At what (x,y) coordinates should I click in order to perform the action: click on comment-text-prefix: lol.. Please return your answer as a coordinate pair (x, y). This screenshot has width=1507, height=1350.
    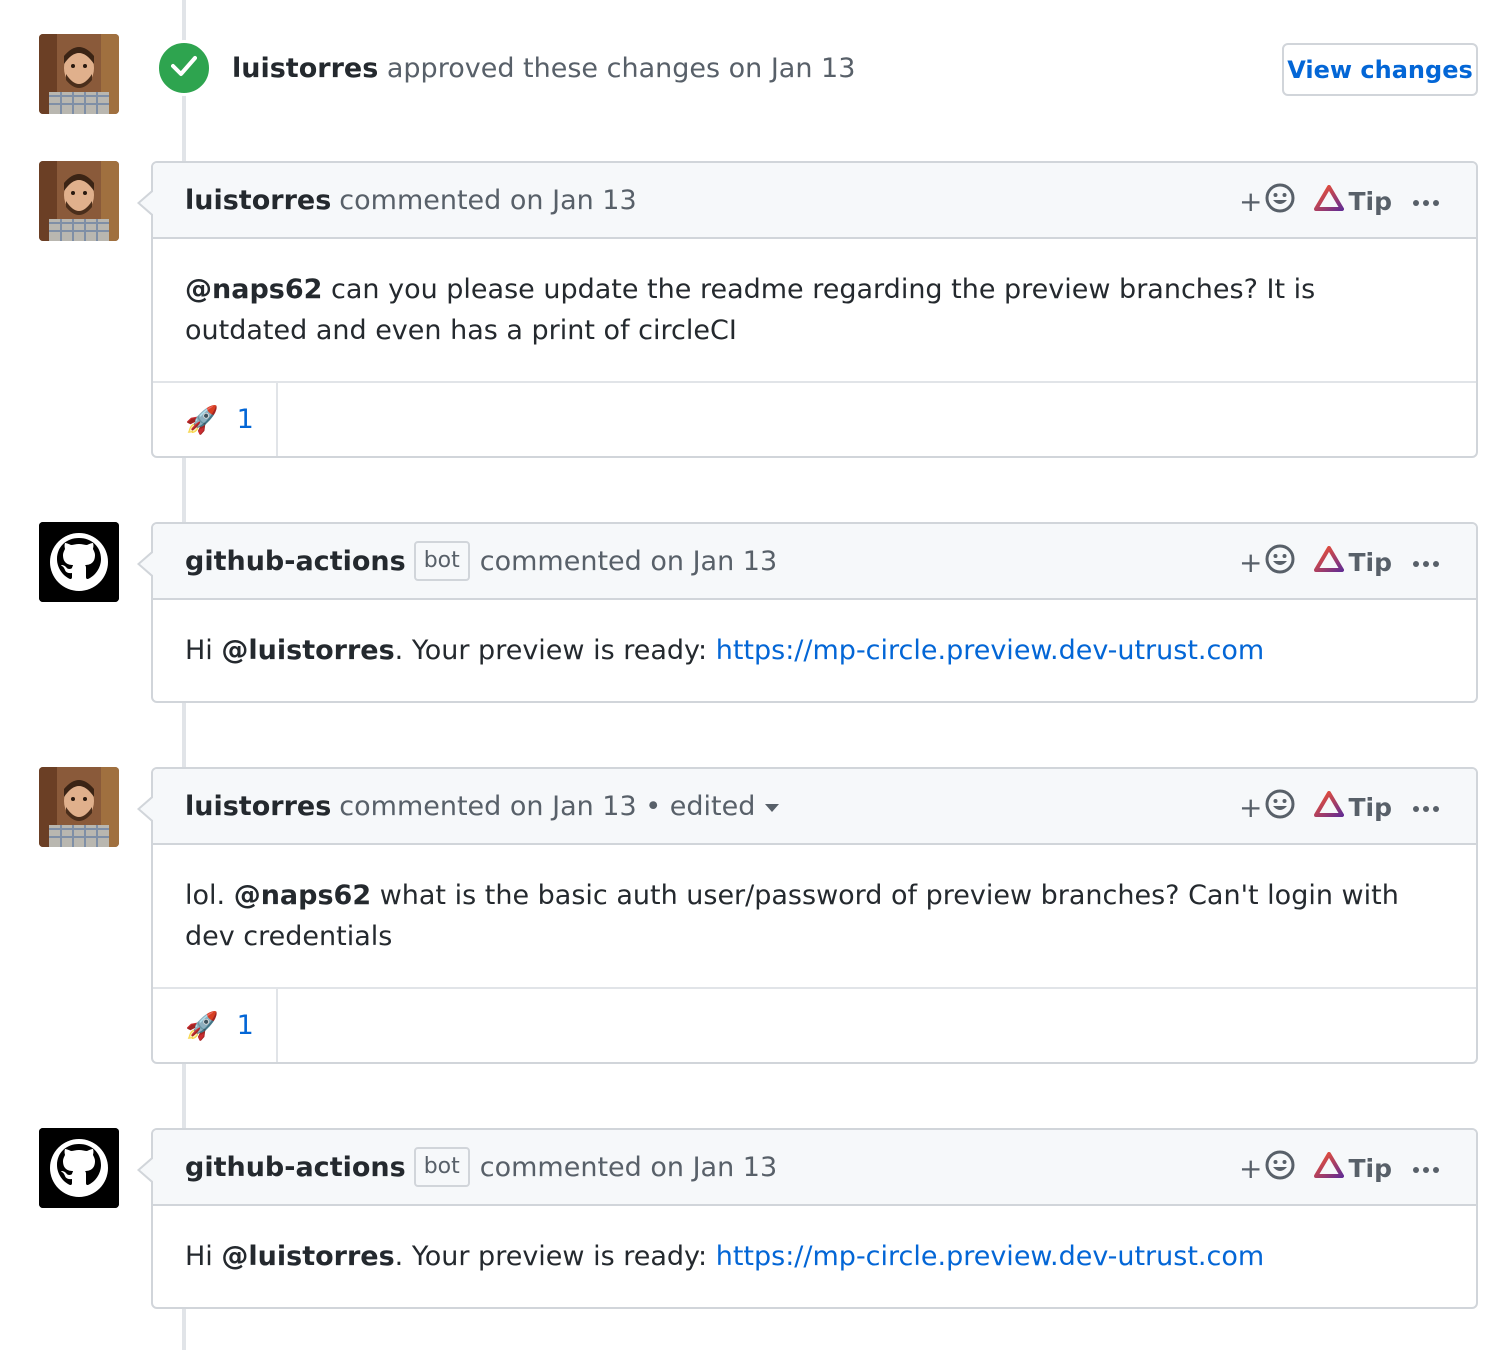
    Looking at the image, I should click on (209, 895).